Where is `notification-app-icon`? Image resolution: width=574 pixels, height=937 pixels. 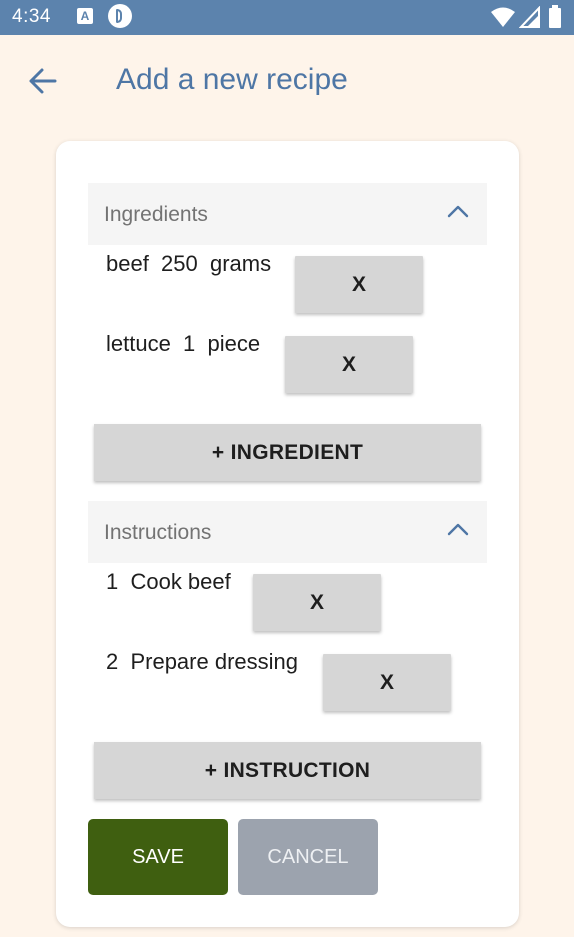 notification-app-icon is located at coordinates (120, 16).